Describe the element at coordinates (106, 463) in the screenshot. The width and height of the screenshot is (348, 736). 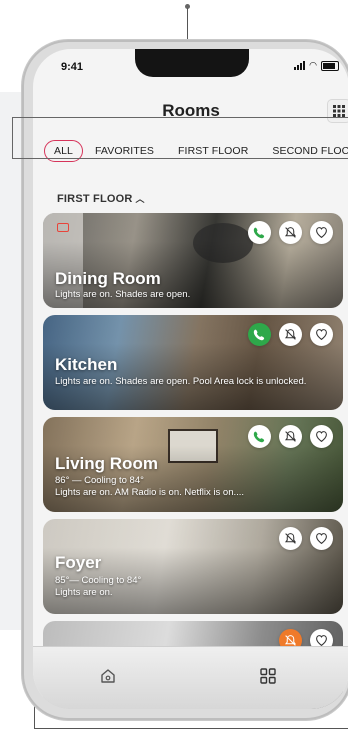
I see `room-name: Living Room` at that location.